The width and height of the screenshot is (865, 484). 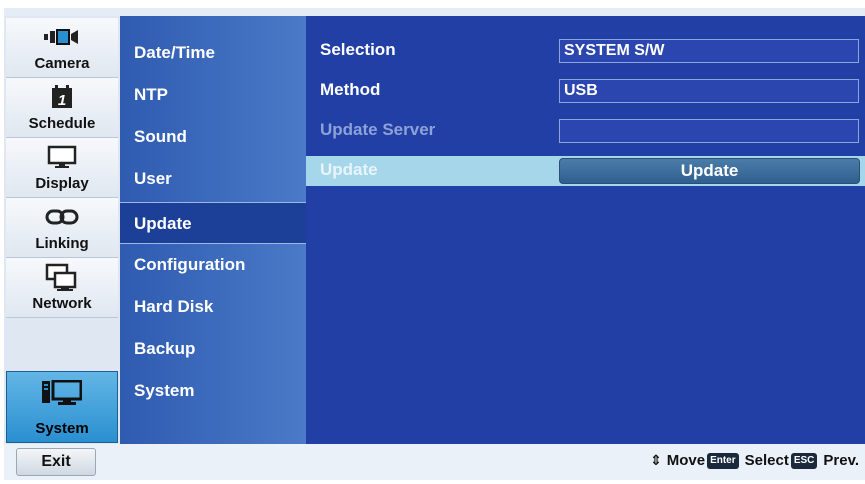 I want to click on submenu-item-sound: Sound, so click(x=213, y=137).